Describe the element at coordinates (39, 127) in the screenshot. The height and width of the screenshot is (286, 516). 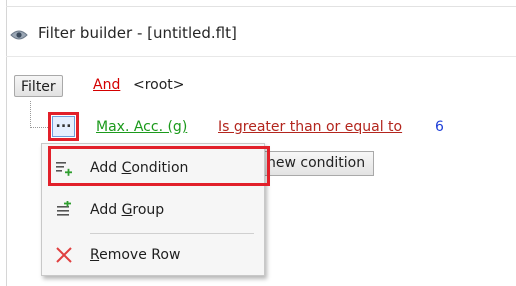
I see `tree-connector-horizontal` at that location.